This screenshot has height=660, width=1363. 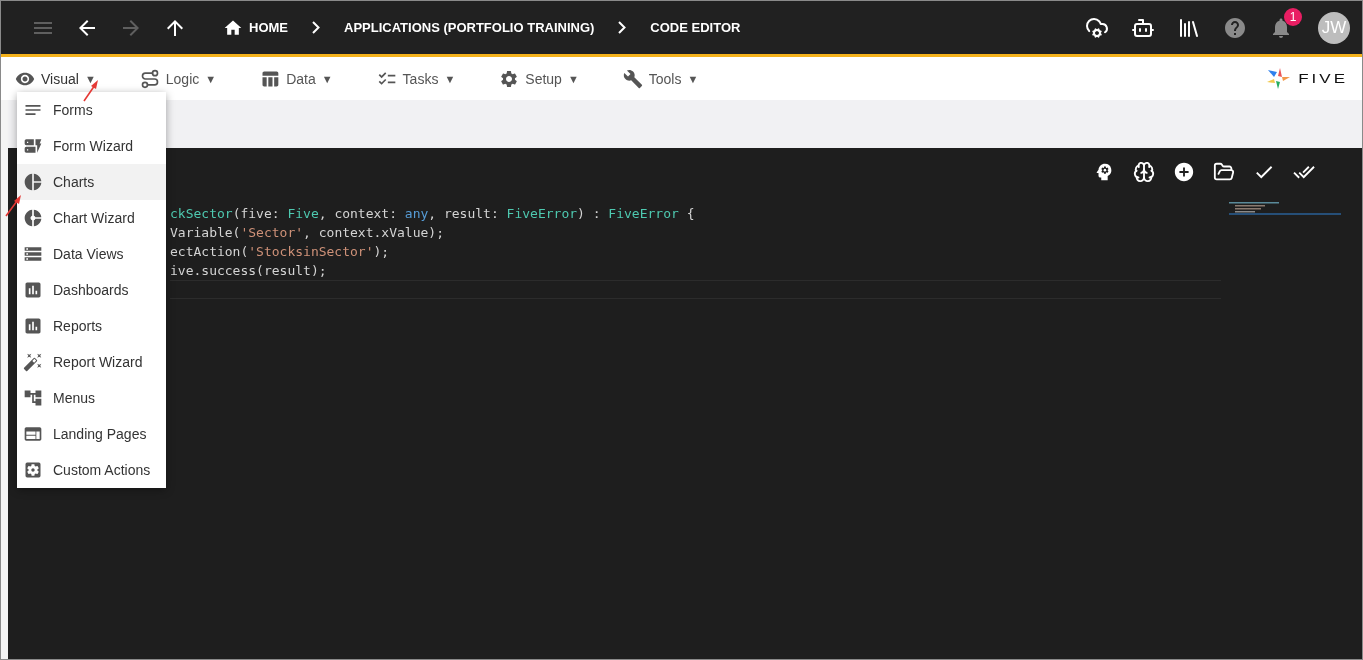 I want to click on dropdown-item: Data Views, so click(x=91, y=254).